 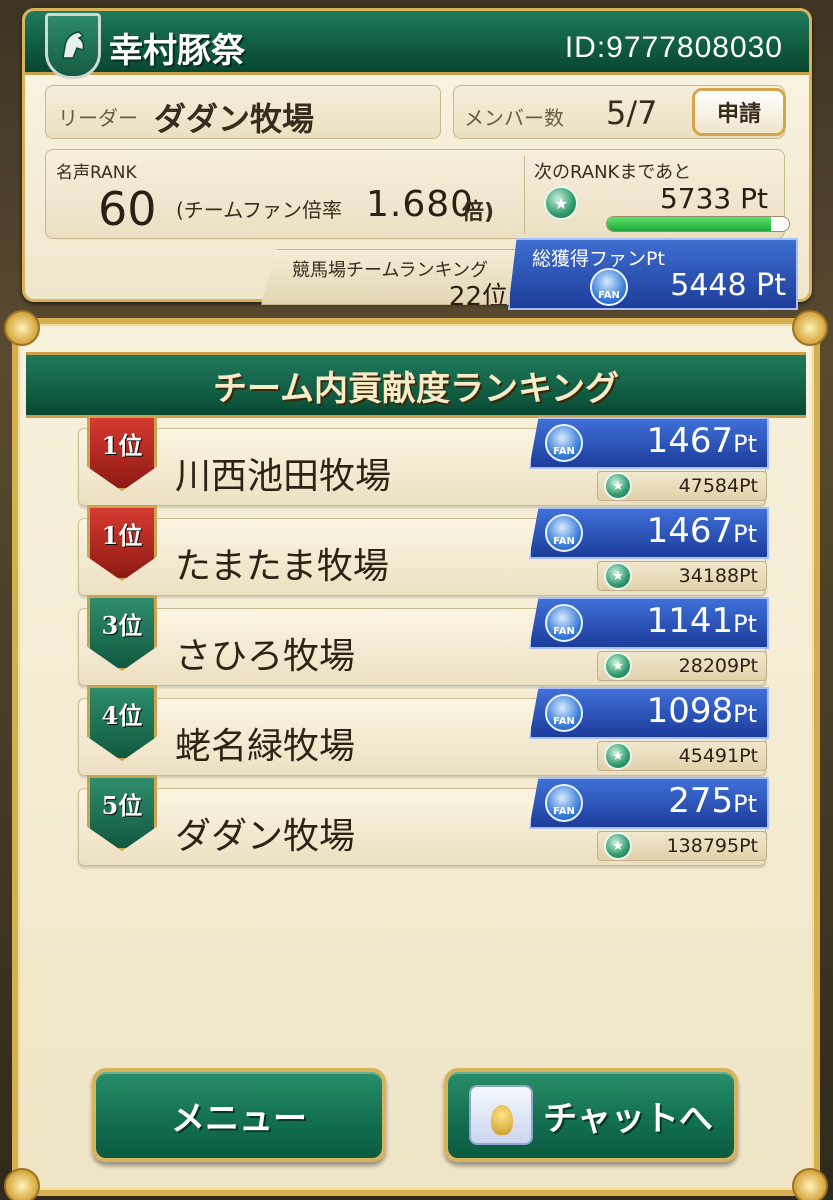 What do you see at coordinates (478, 297) in the screenshot?
I see `course-ranking-value: 22位` at bounding box center [478, 297].